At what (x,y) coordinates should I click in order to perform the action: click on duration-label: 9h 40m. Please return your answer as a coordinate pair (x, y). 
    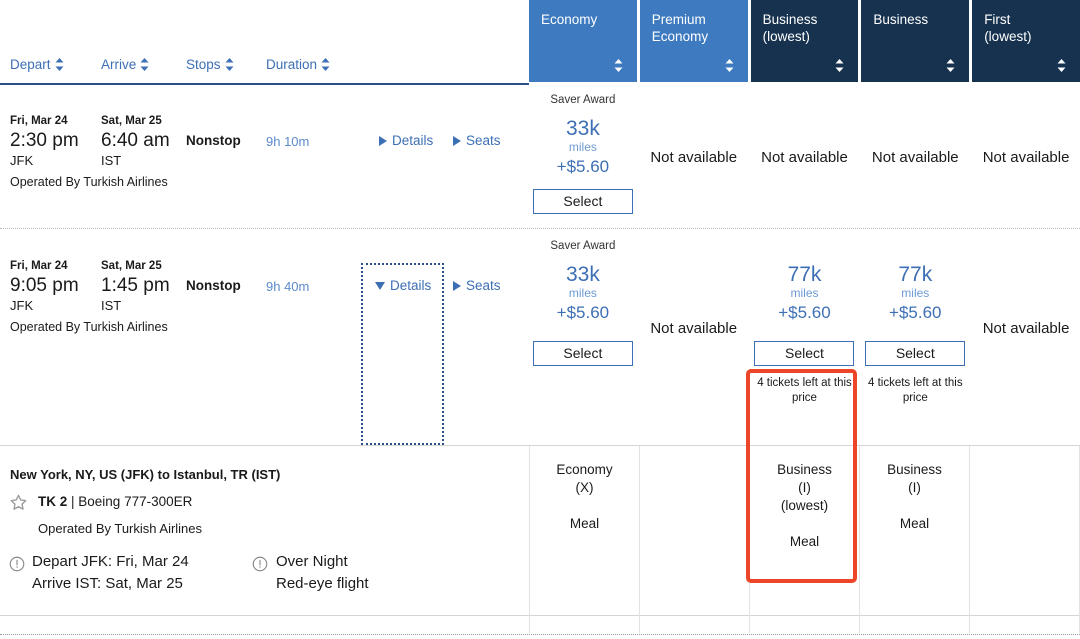
    Looking at the image, I should click on (288, 286).